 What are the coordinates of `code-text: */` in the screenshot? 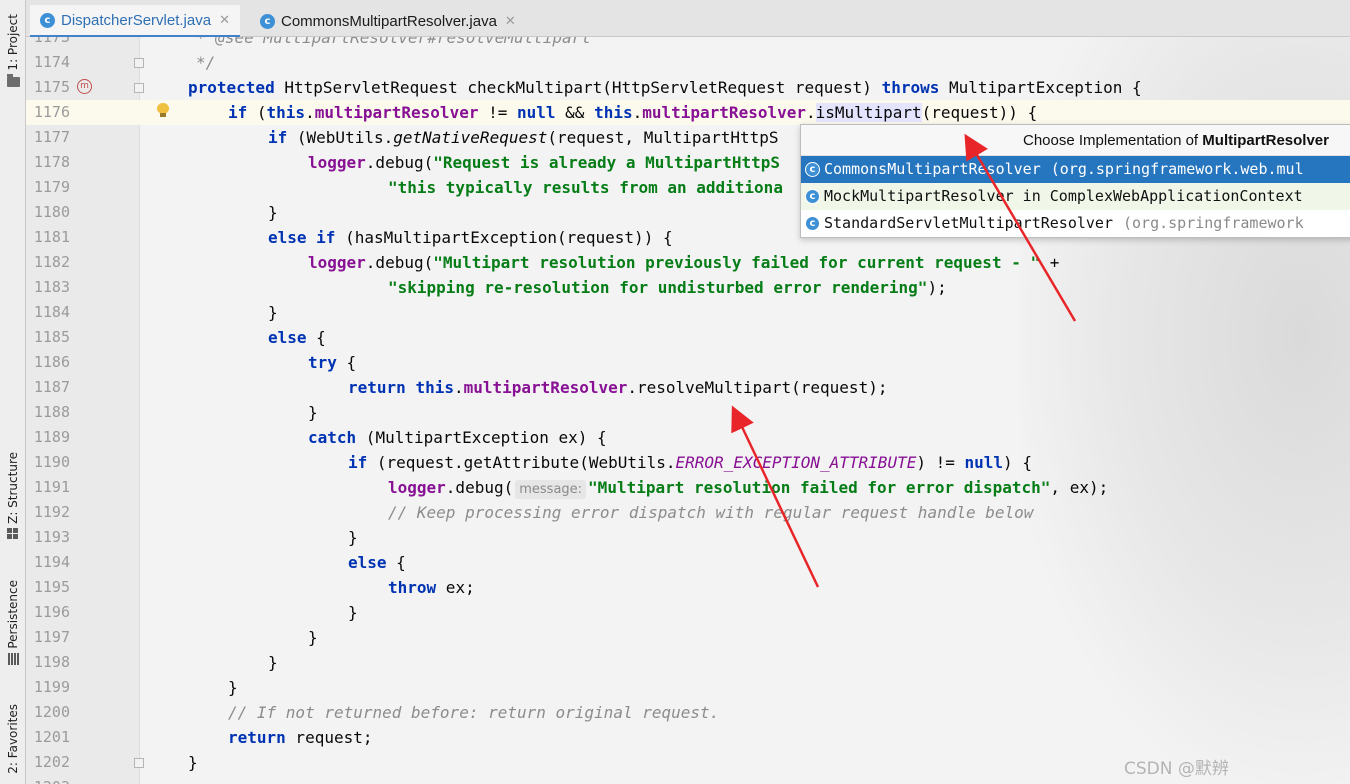 It's located at (206, 62).